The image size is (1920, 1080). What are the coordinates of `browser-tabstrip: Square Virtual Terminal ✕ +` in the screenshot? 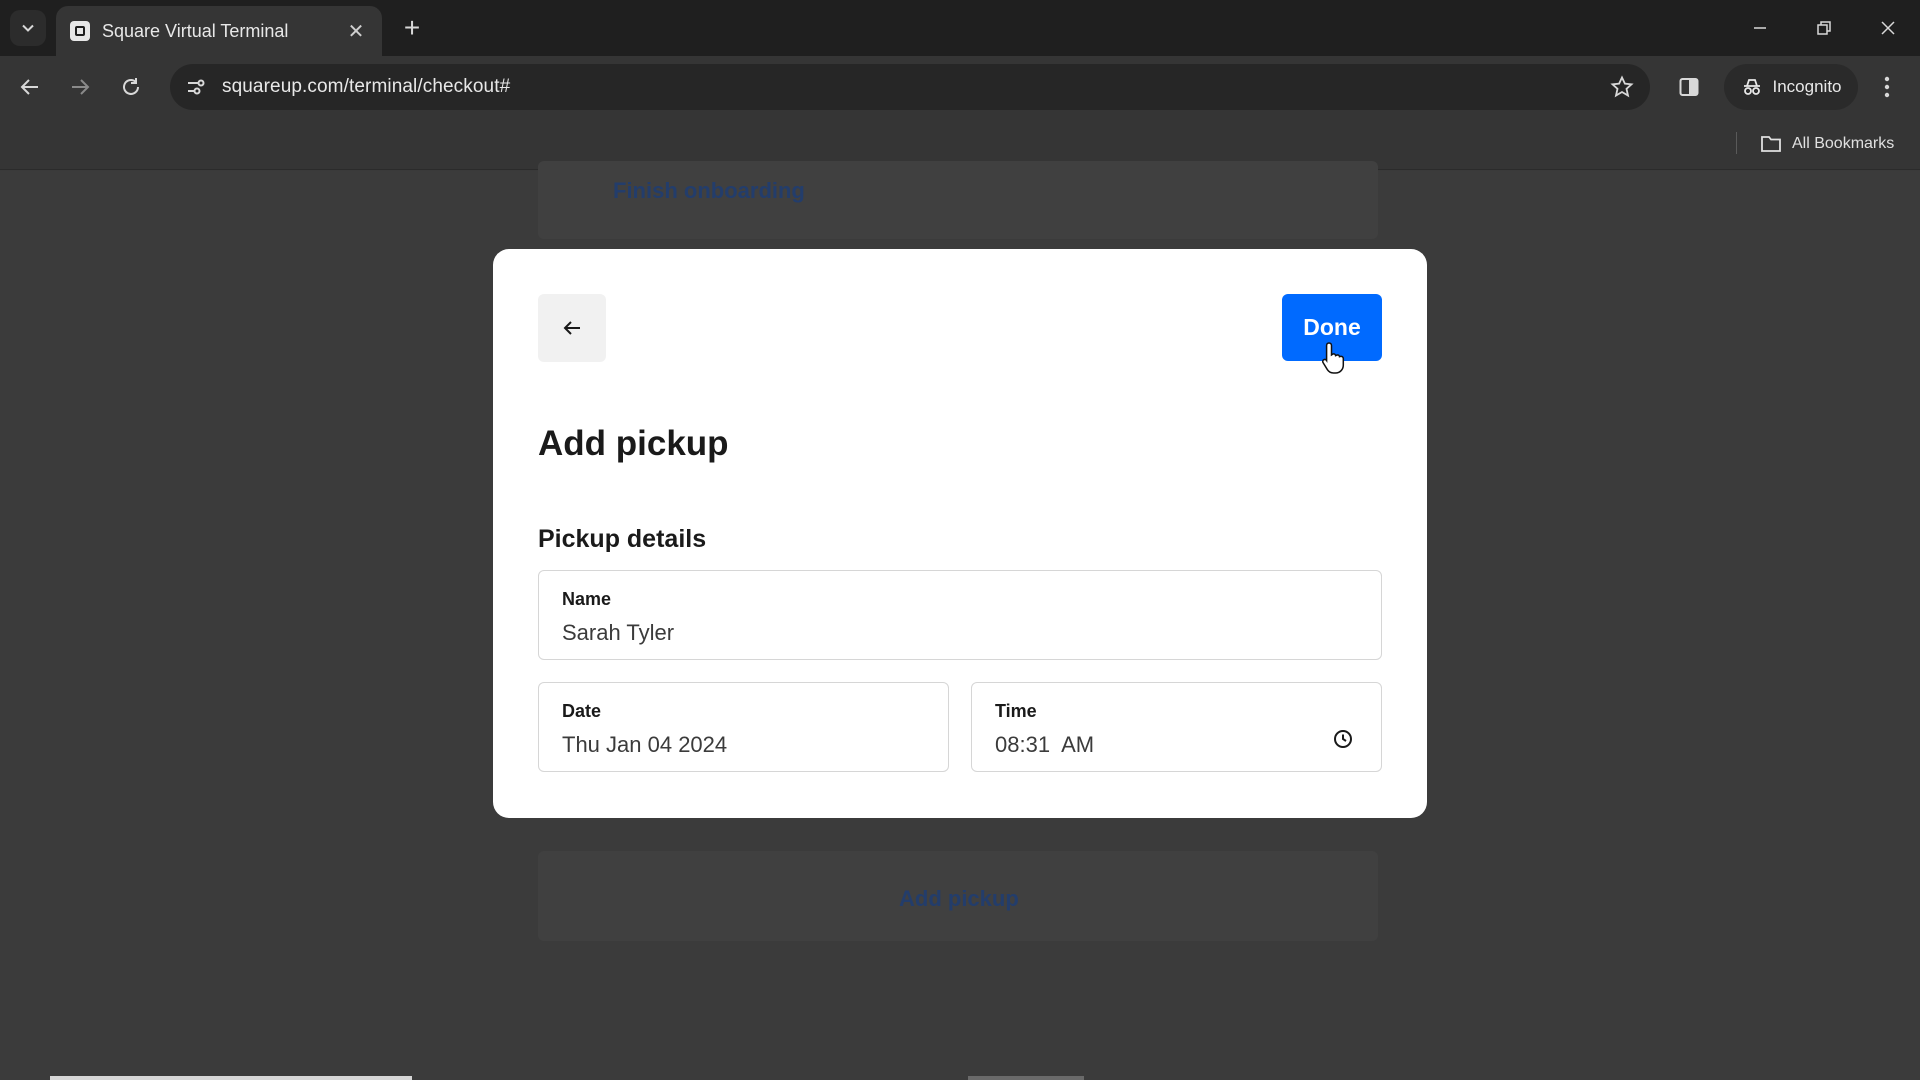 It's located at (960, 28).